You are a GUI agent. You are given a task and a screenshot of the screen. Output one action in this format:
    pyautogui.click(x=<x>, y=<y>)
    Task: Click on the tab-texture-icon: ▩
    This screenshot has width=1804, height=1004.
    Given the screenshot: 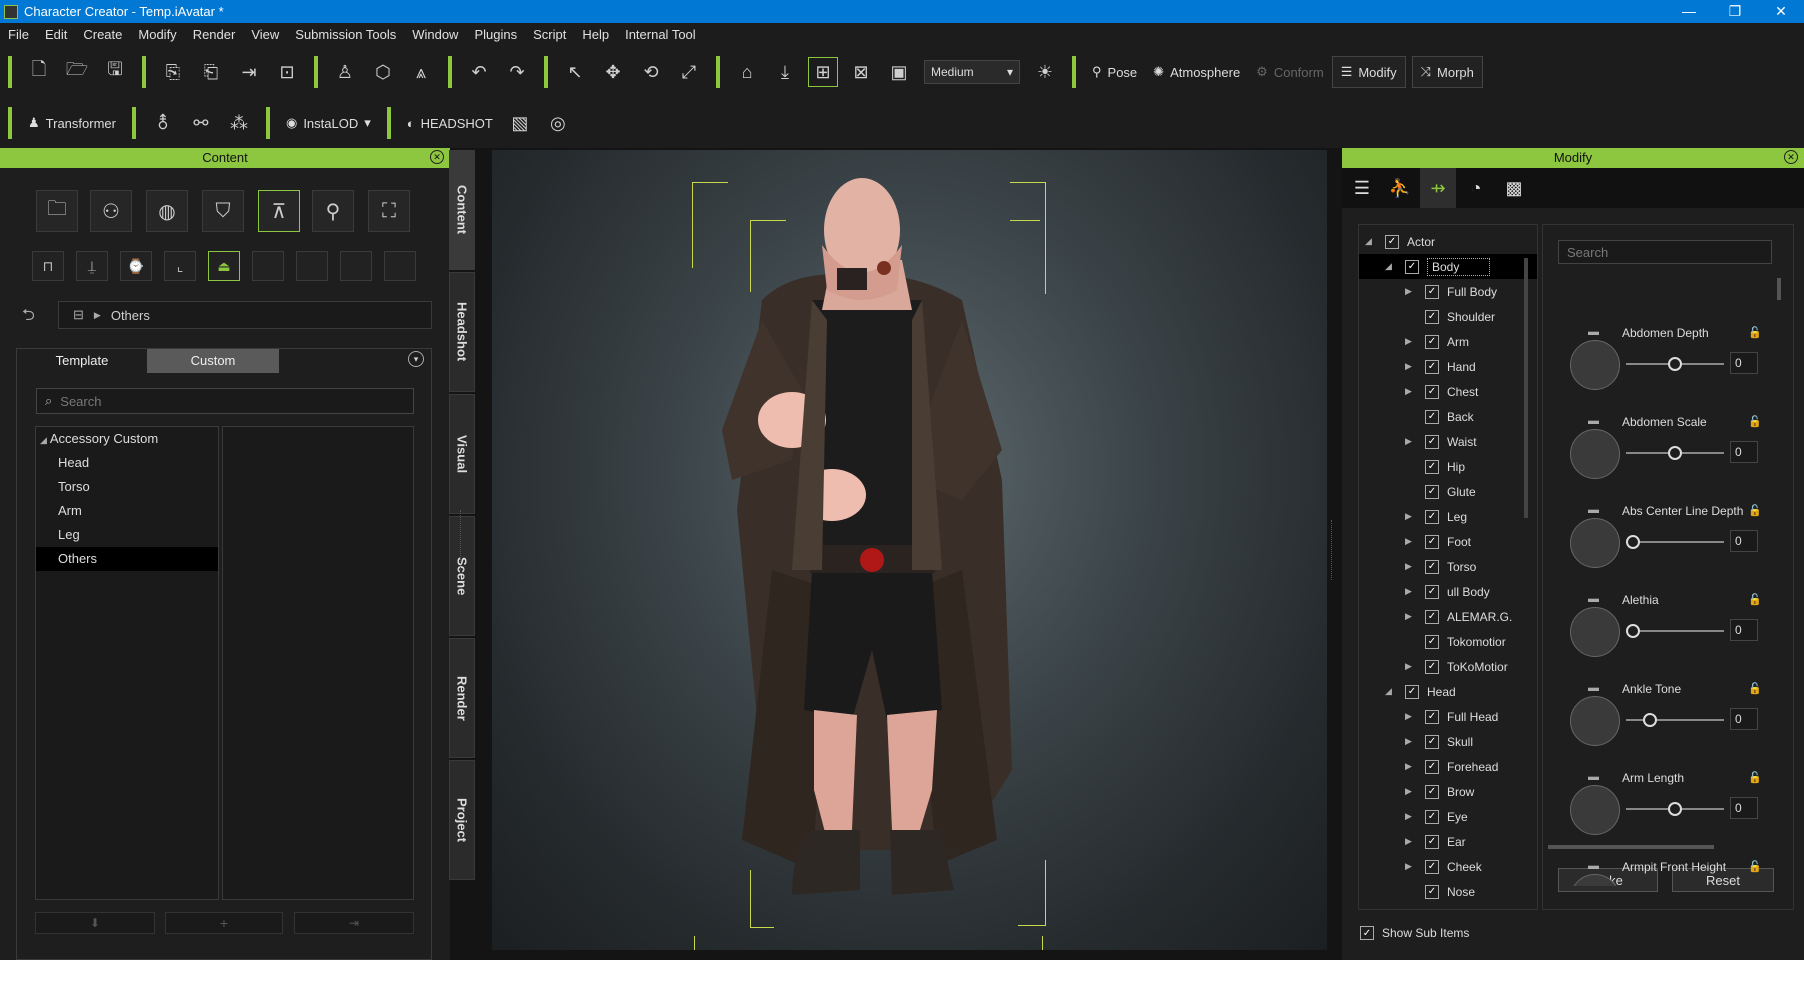 What is the action you would take?
    pyautogui.click(x=1514, y=188)
    